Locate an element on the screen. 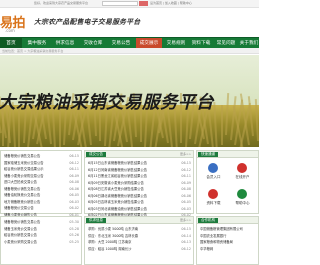  partners-panel: 合作机构 中国储备粮管理集团有限公司 中国农业发展银行 国家粮食和物资储备局 中华粮网 is located at coordinates (227, 240).